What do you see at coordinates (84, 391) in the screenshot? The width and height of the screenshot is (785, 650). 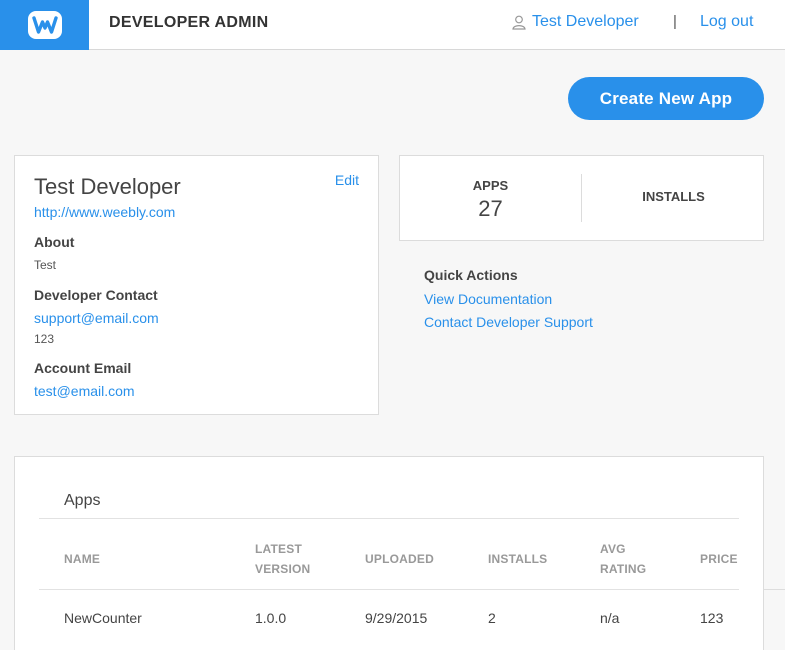 I see `account-email-link: test@email.com` at bounding box center [84, 391].